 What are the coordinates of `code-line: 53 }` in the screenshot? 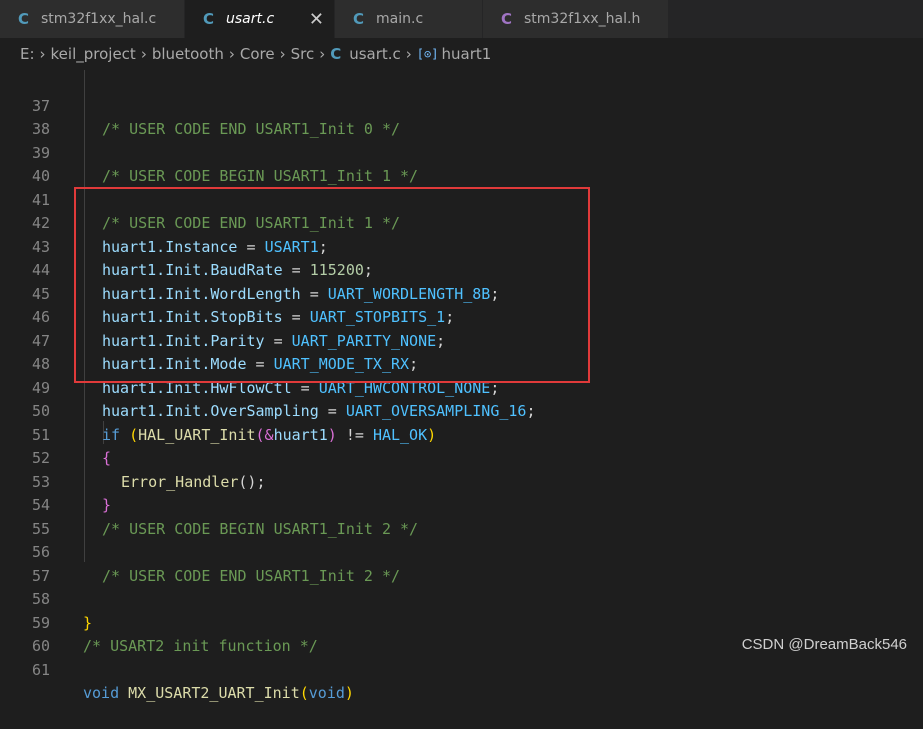 It's located at (461, 481).